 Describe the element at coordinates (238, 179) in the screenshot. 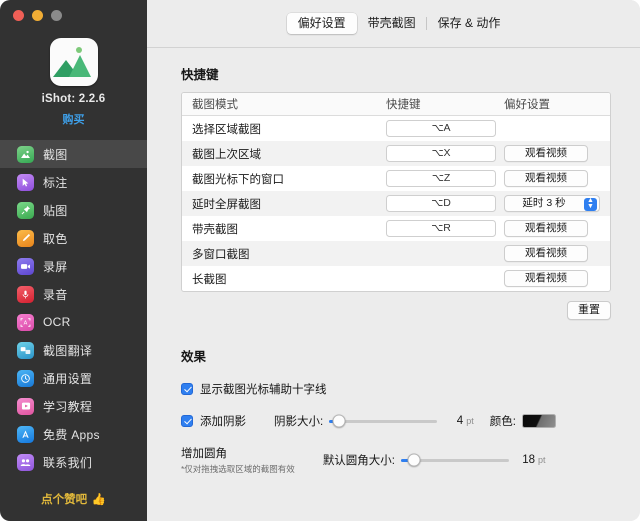

I see `row-mode-label: 截图光标下的窗口` at that location.